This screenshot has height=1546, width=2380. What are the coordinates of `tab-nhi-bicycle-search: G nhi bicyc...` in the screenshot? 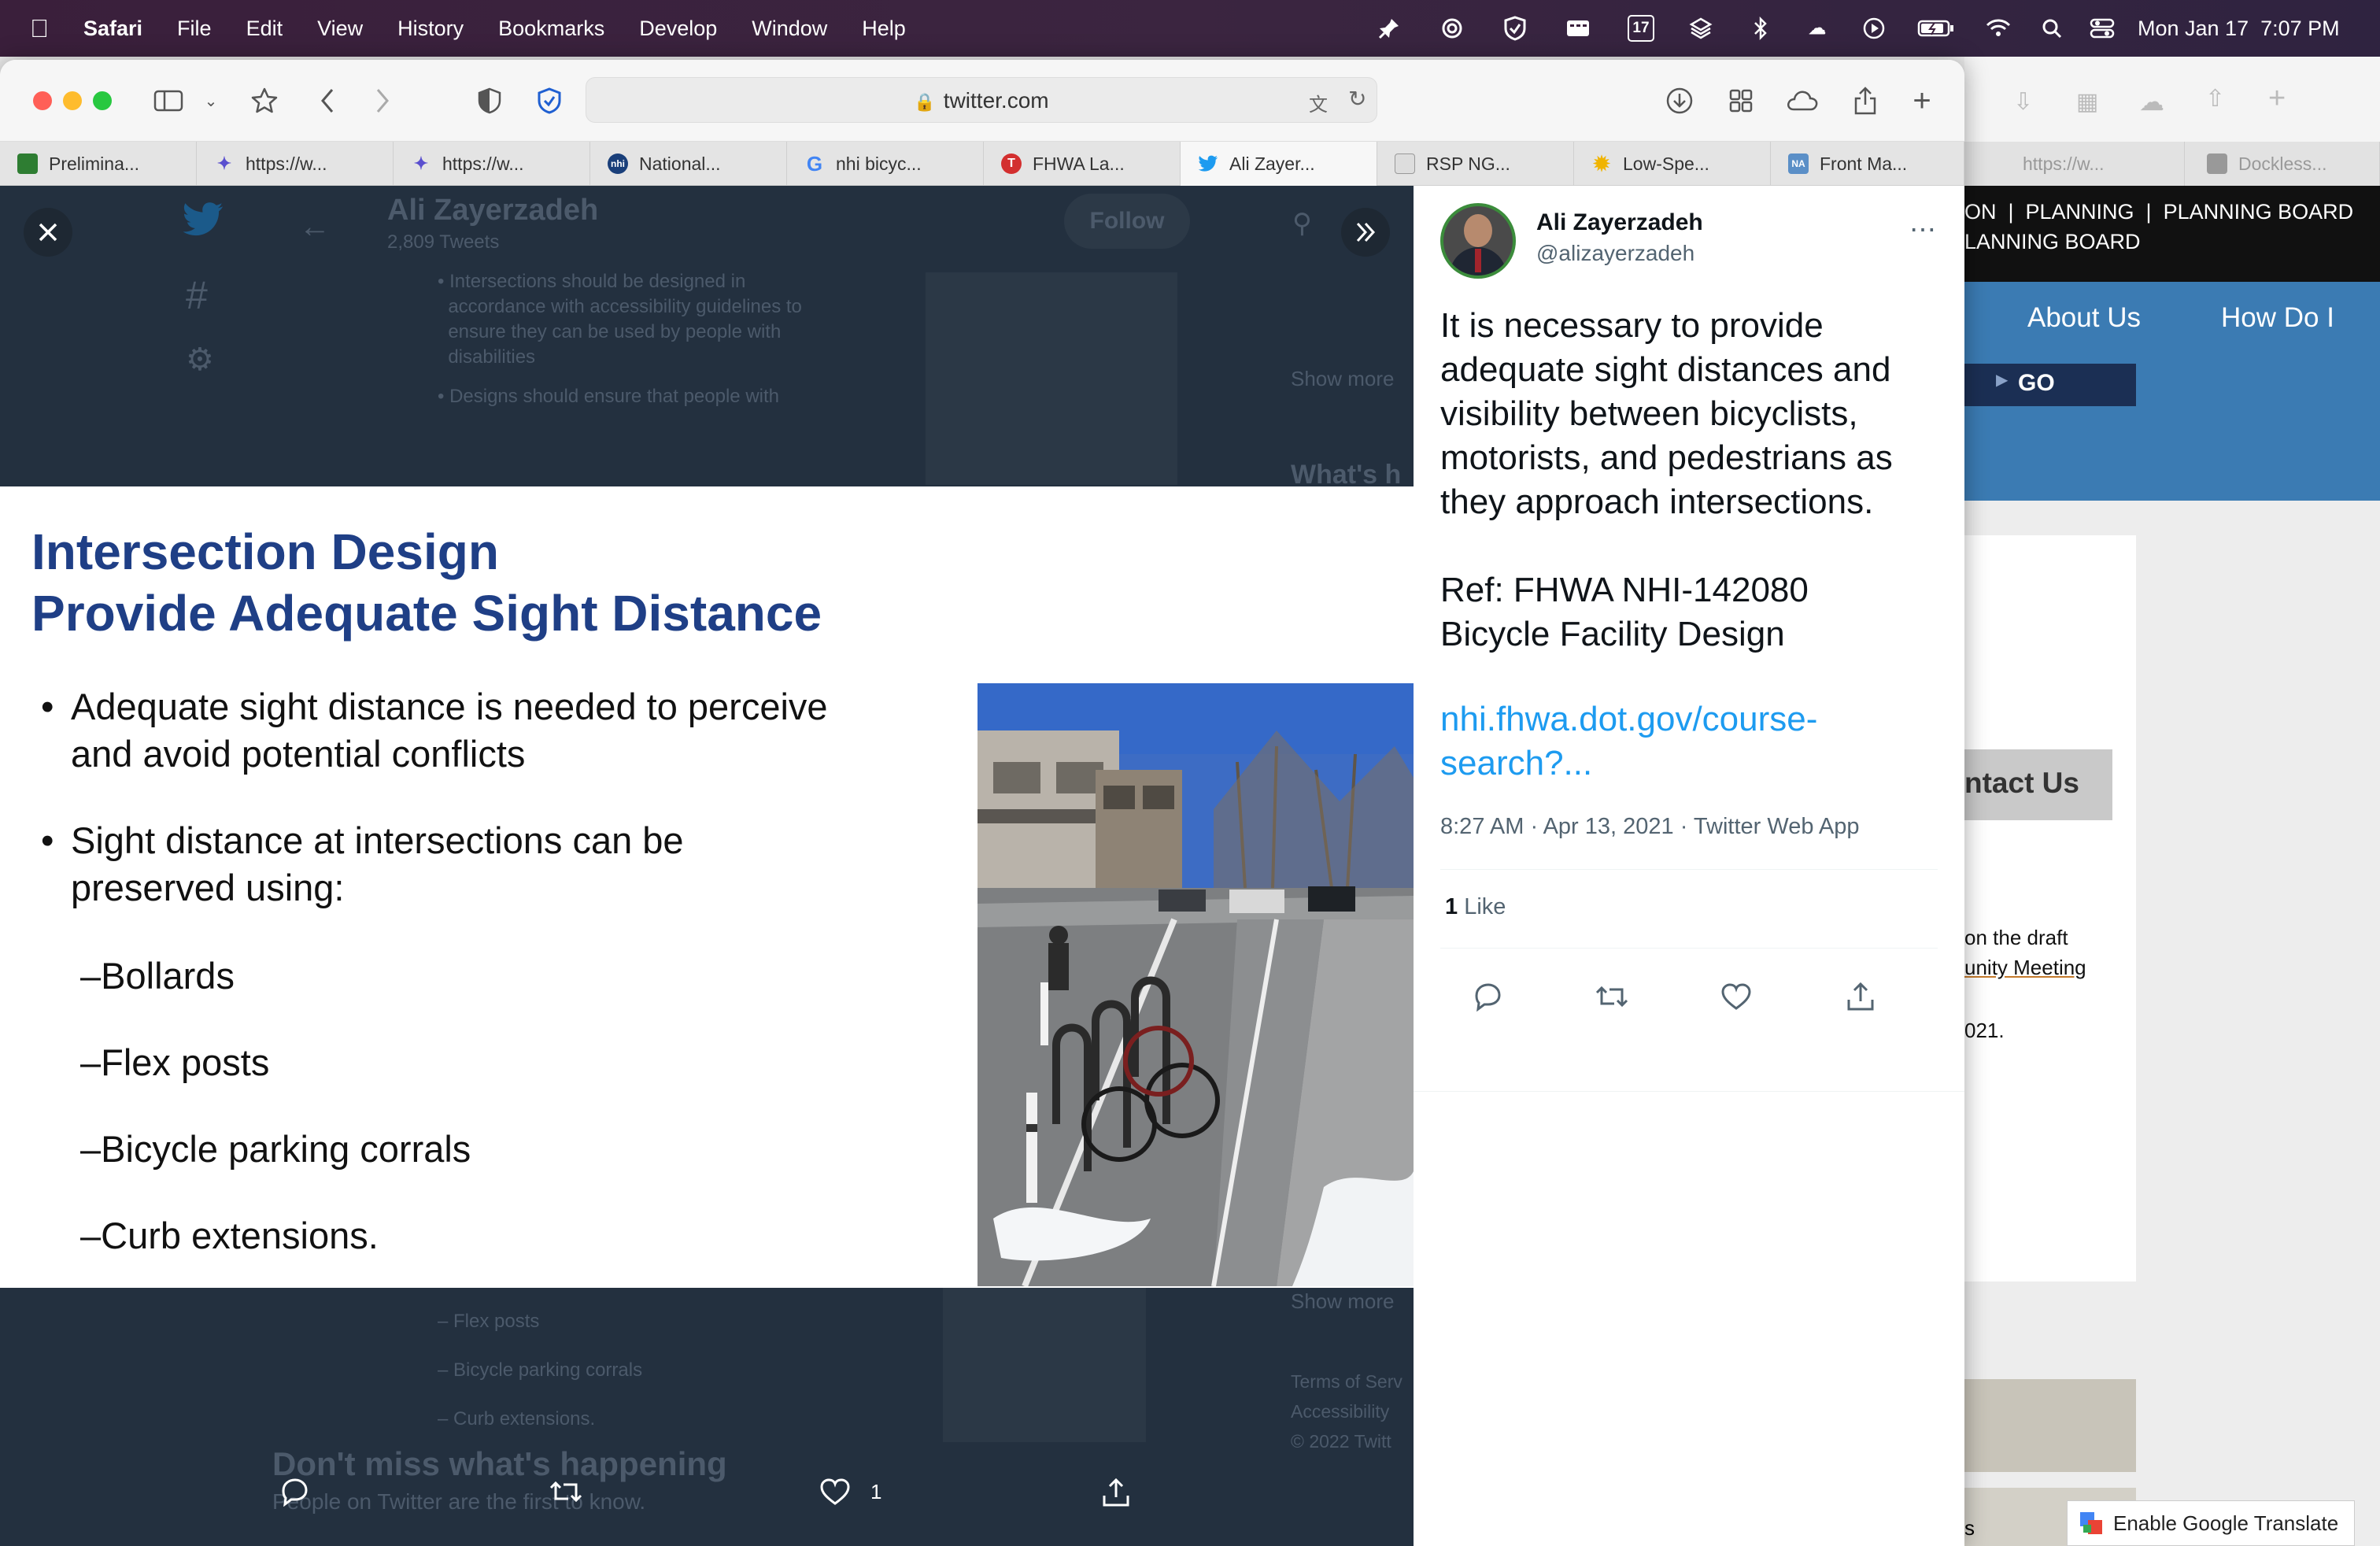 It's located at (885, 164).